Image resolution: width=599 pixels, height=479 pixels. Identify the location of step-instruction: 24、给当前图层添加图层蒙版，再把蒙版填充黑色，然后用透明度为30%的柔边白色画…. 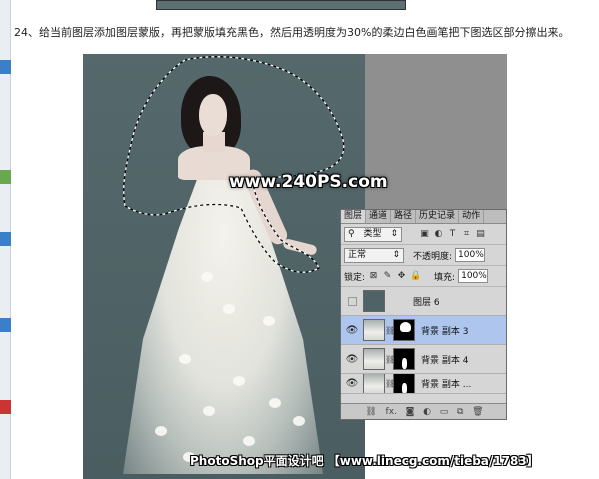
(292, 32).